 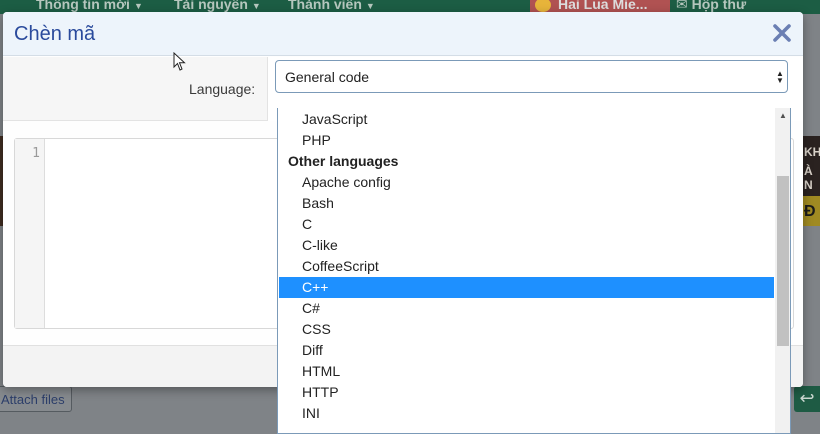 I want to click on option-cpp: C++, so click(x=526, y=287).